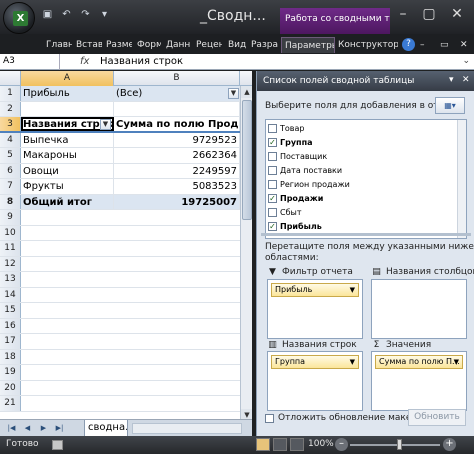  I want to click on tab-data: Данн, so click(179, 45).